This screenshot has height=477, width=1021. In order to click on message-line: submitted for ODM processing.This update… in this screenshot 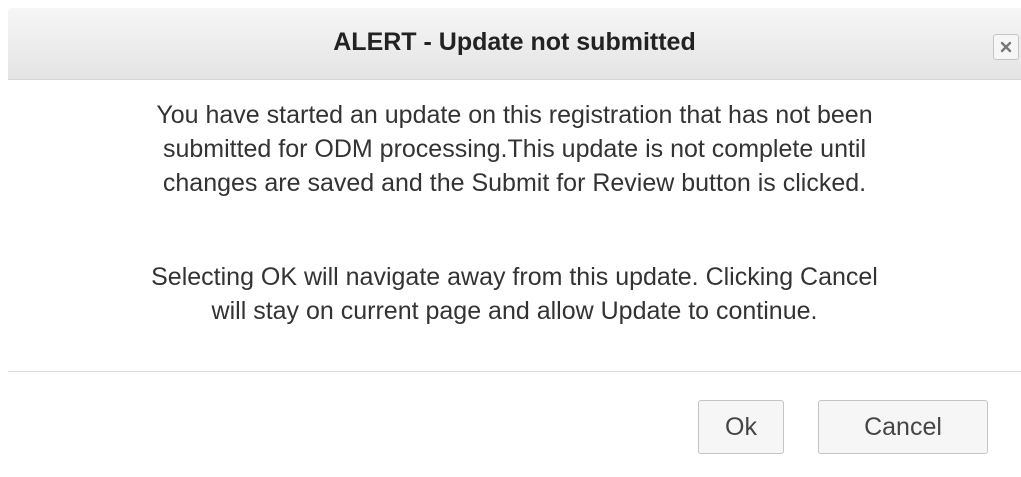, I will do `click(514, 149)`.